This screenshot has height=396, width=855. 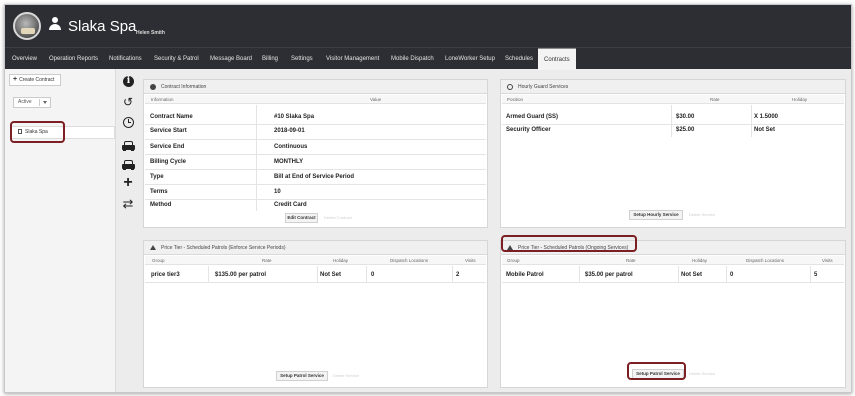 I want to click on create-contract-button: + Create Contract, so click(x=35, y=80).